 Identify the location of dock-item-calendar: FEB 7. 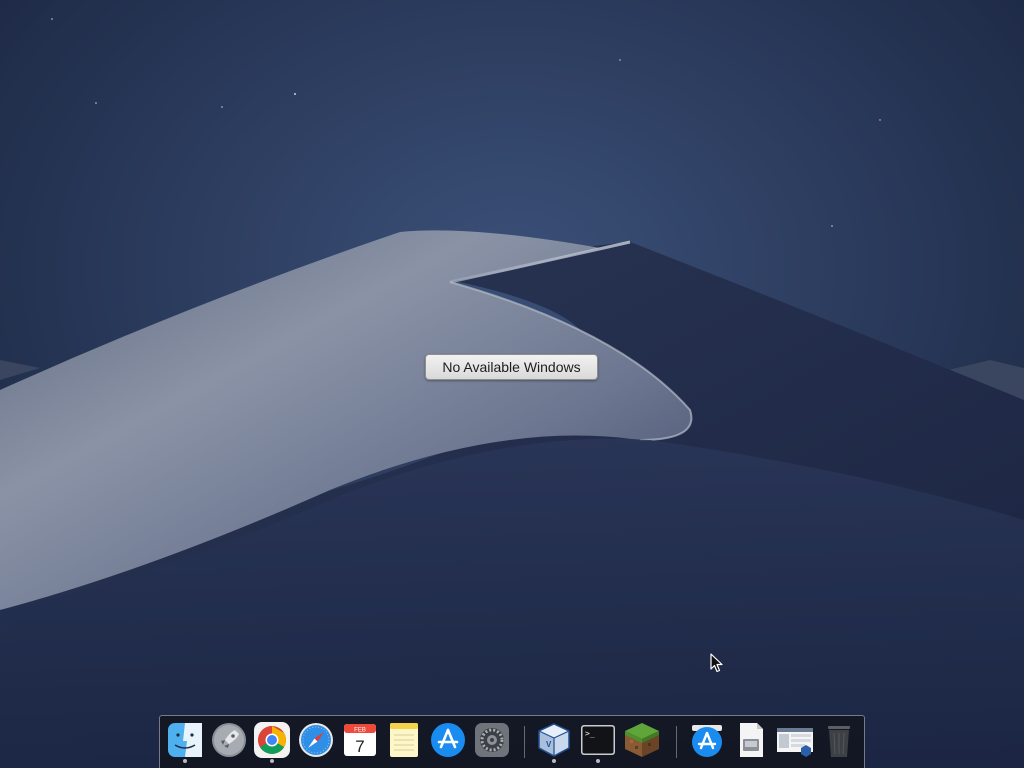
(360, 740).